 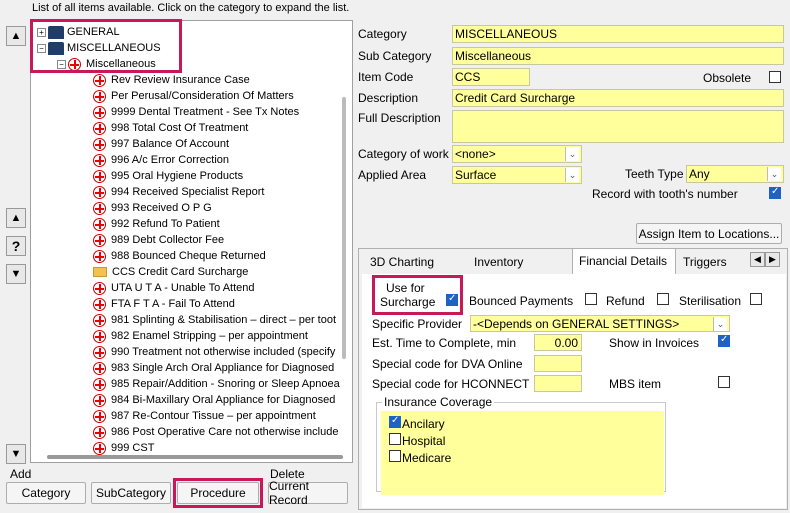 What do you see at coordinates (624, 261) in the screenshot?
I see `tab-financial-details: Financial Details` at bounding box center [624, 261].